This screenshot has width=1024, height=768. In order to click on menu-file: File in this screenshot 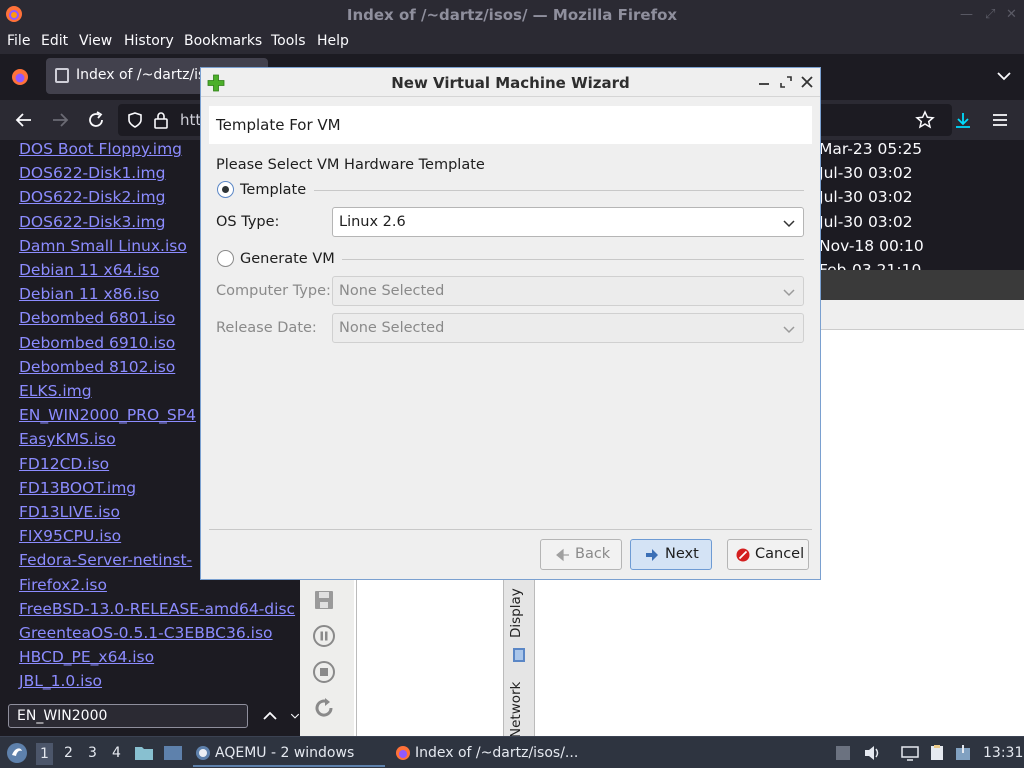, I will do `click(18, 41)`.